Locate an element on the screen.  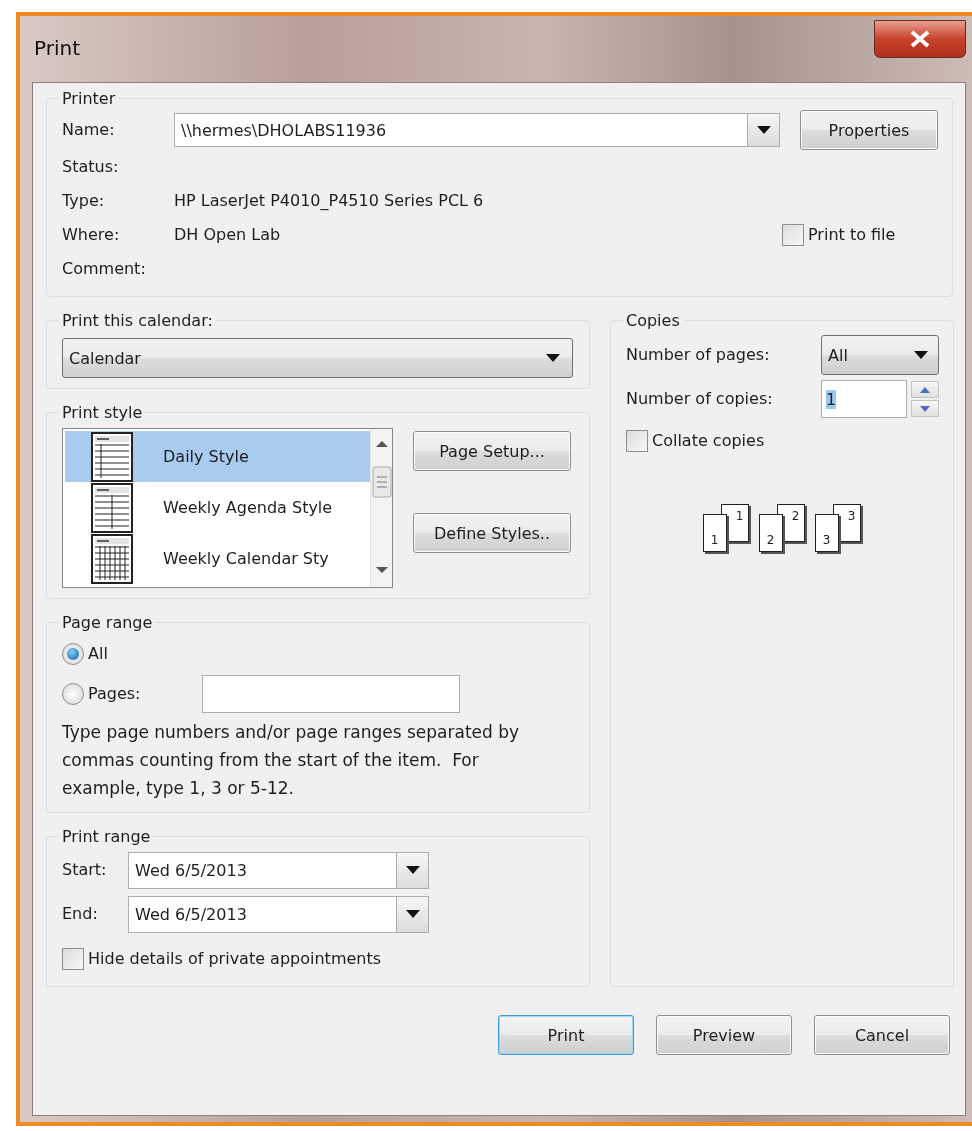
properties-button: Properties is located at coordinates (869, 130).